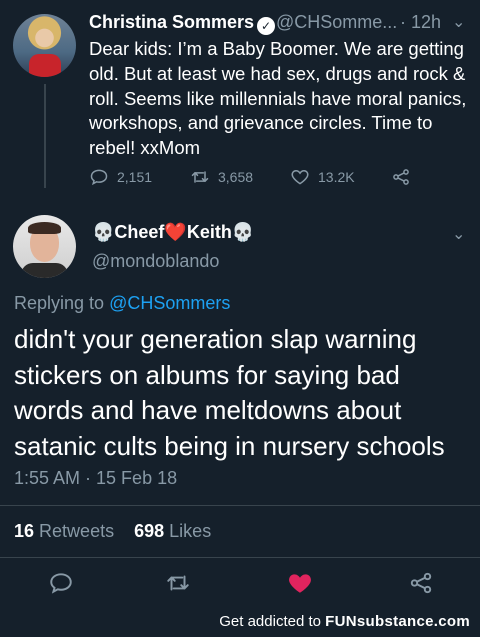 This screenshot has width=480, height=637. I want to click on parent-time: · 12h, so click(420, 22).